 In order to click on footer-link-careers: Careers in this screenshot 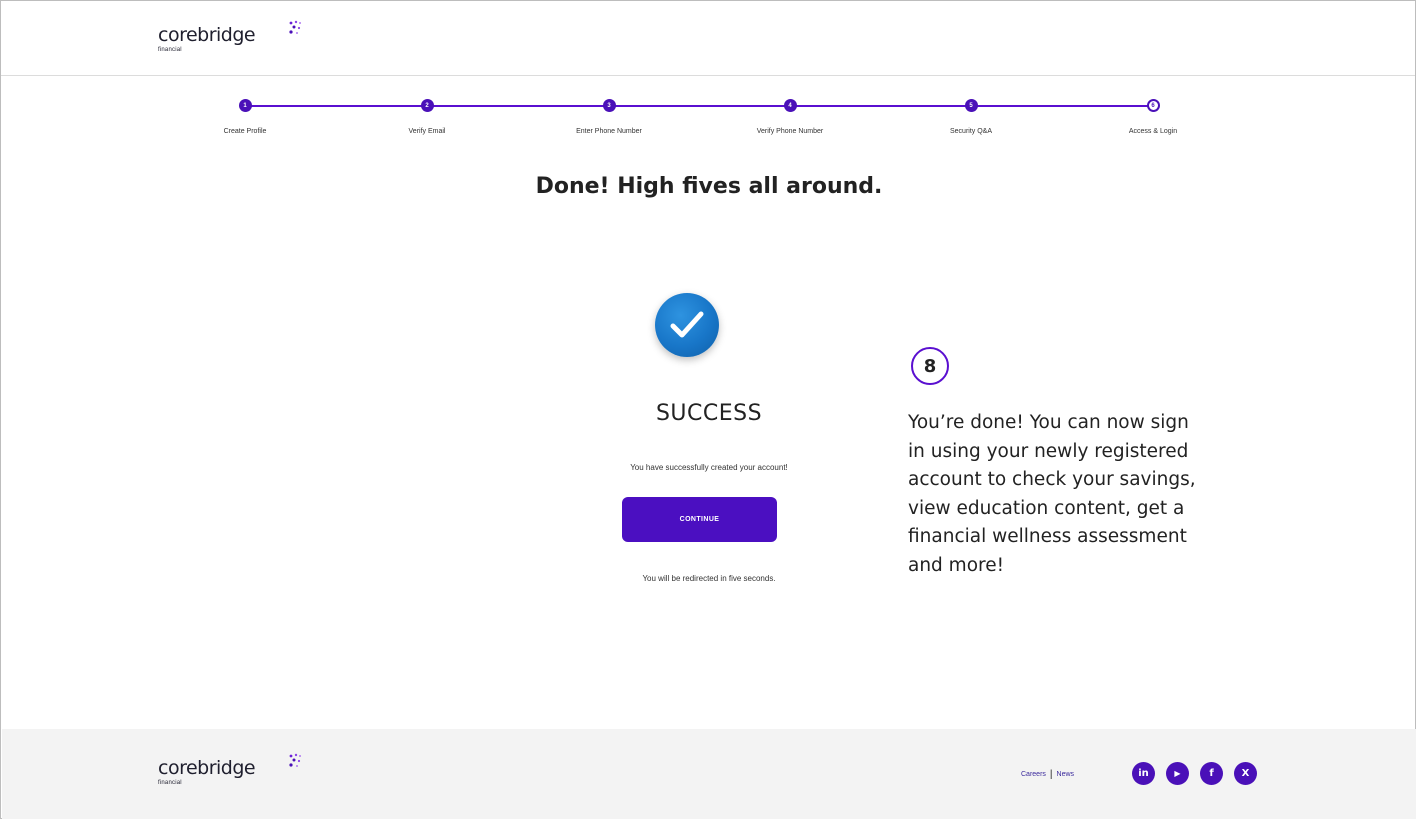, I will do `click(1033, 774)`.